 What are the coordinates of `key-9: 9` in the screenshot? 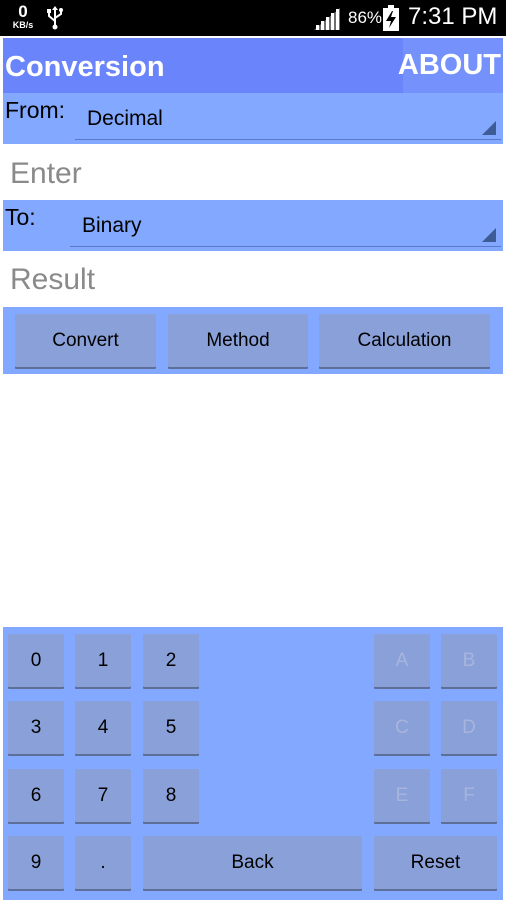 It's located at (36, 862).